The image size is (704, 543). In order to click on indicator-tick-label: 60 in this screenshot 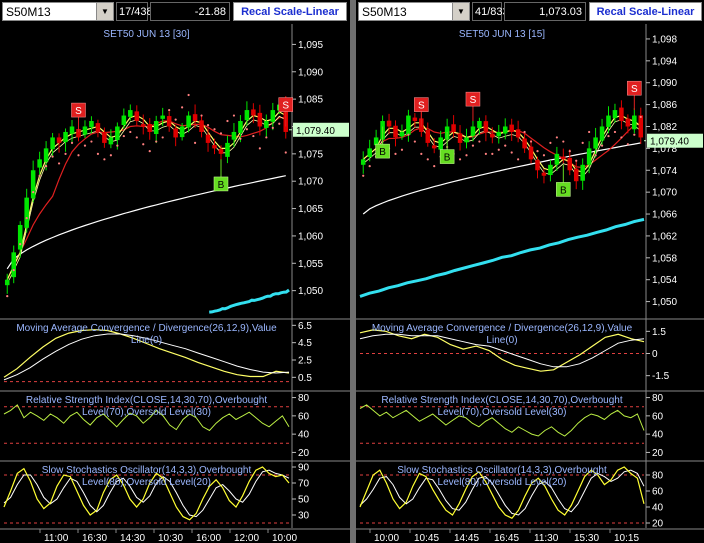, I will do `click(658, 492)`.